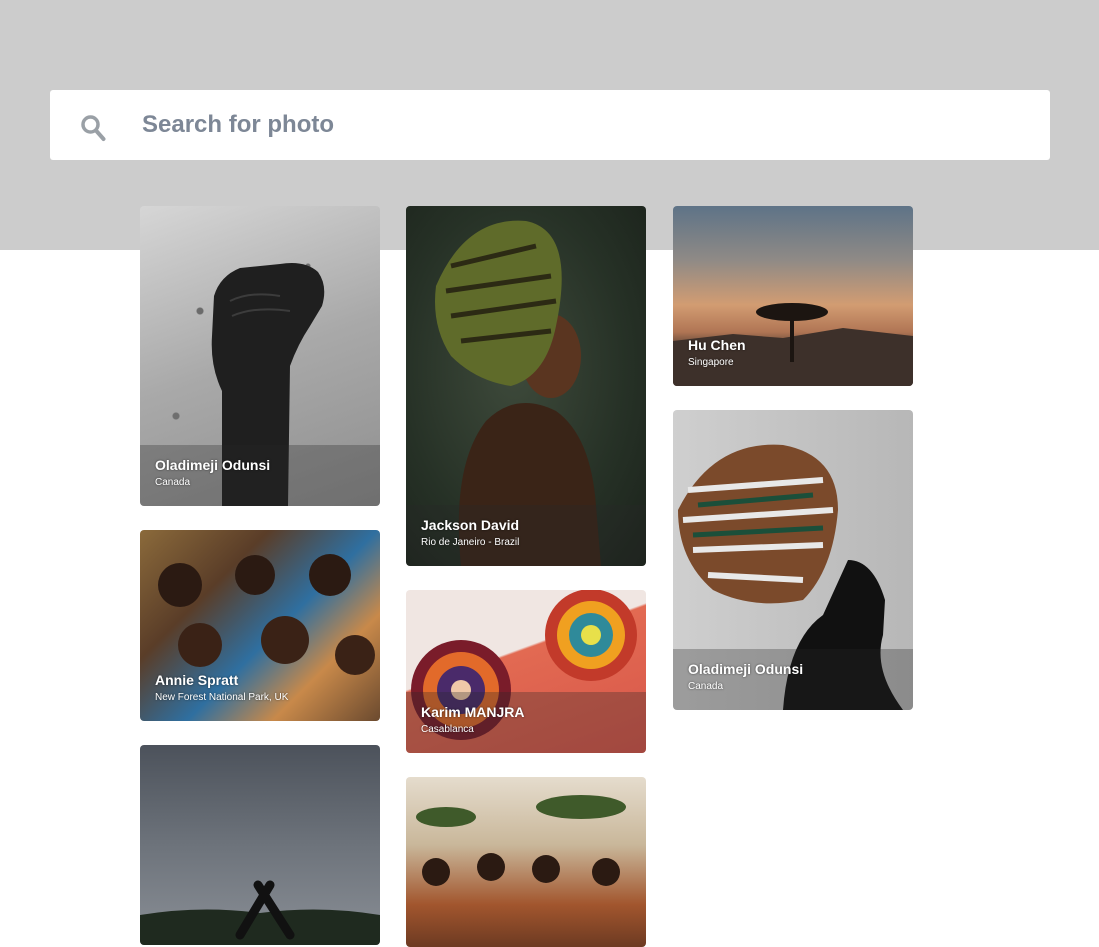 The image size is (1099, 947). I want to click on photo-card: Jackson David Rio de Janeiro - Brazil, so click(526, 386).